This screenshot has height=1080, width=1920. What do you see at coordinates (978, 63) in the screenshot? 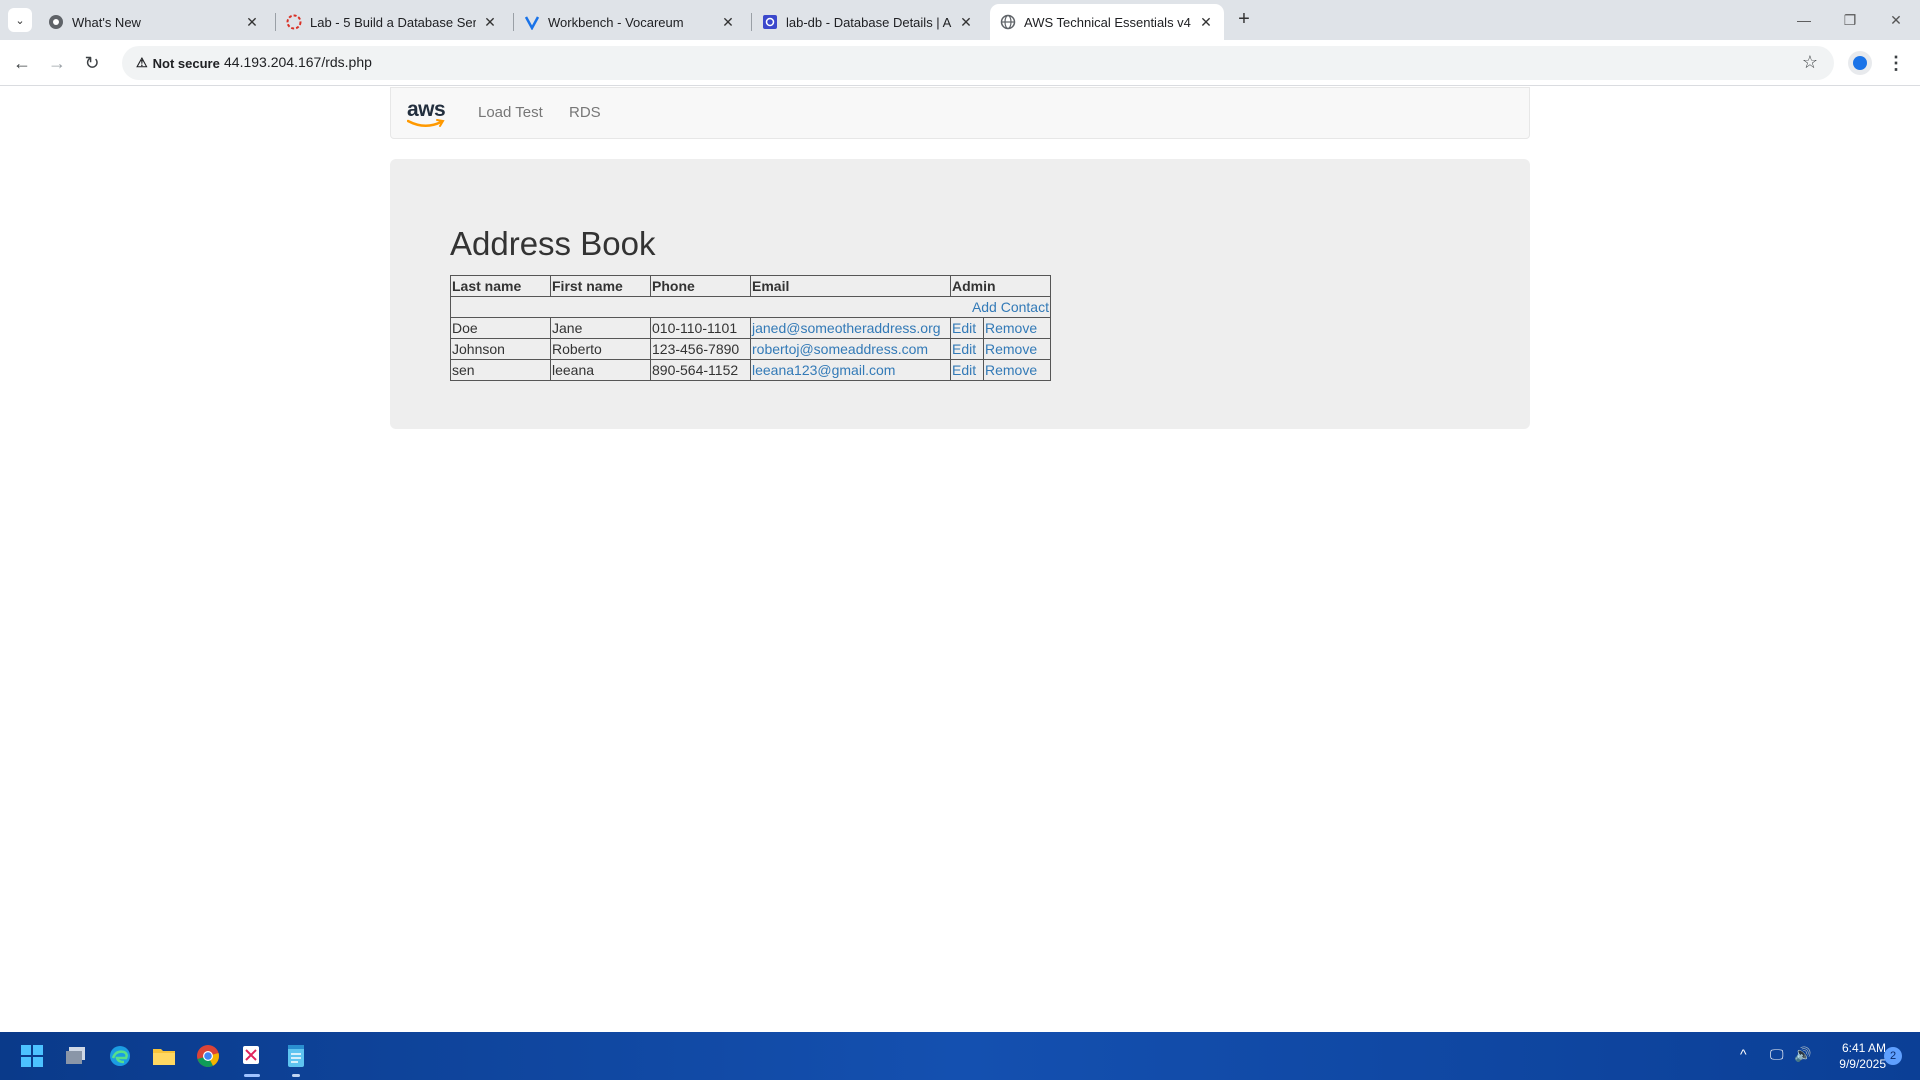
I see `address-bar: ⚠ Not secure 44.193.204.167/rds.php ☆` at bounding box center [978, 63].